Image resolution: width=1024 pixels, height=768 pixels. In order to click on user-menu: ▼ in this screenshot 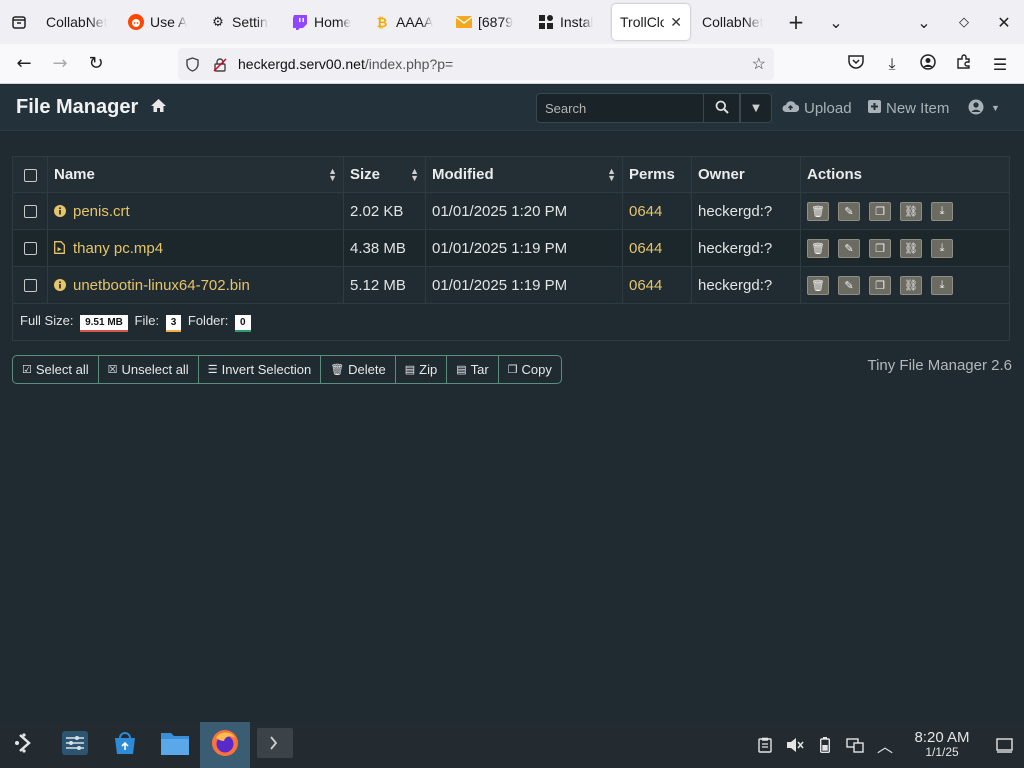, I will do `click(984, 108)`.